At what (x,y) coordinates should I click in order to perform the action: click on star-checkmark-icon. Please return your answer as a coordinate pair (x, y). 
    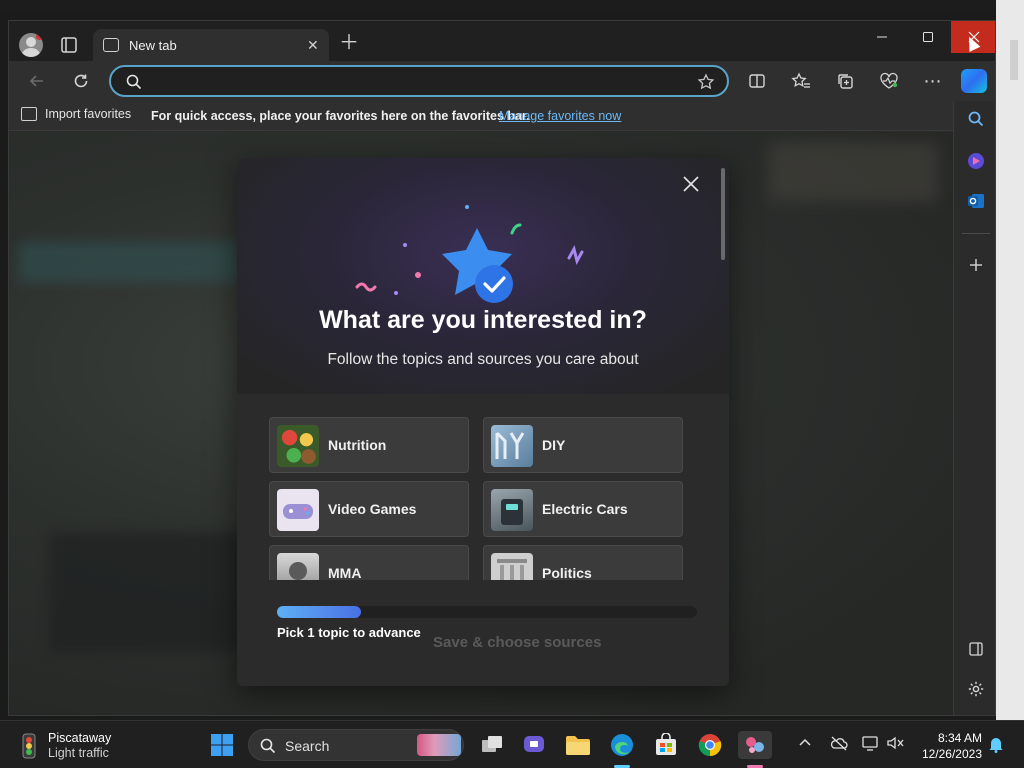
    Looking at the image, I should click on (469, 254).